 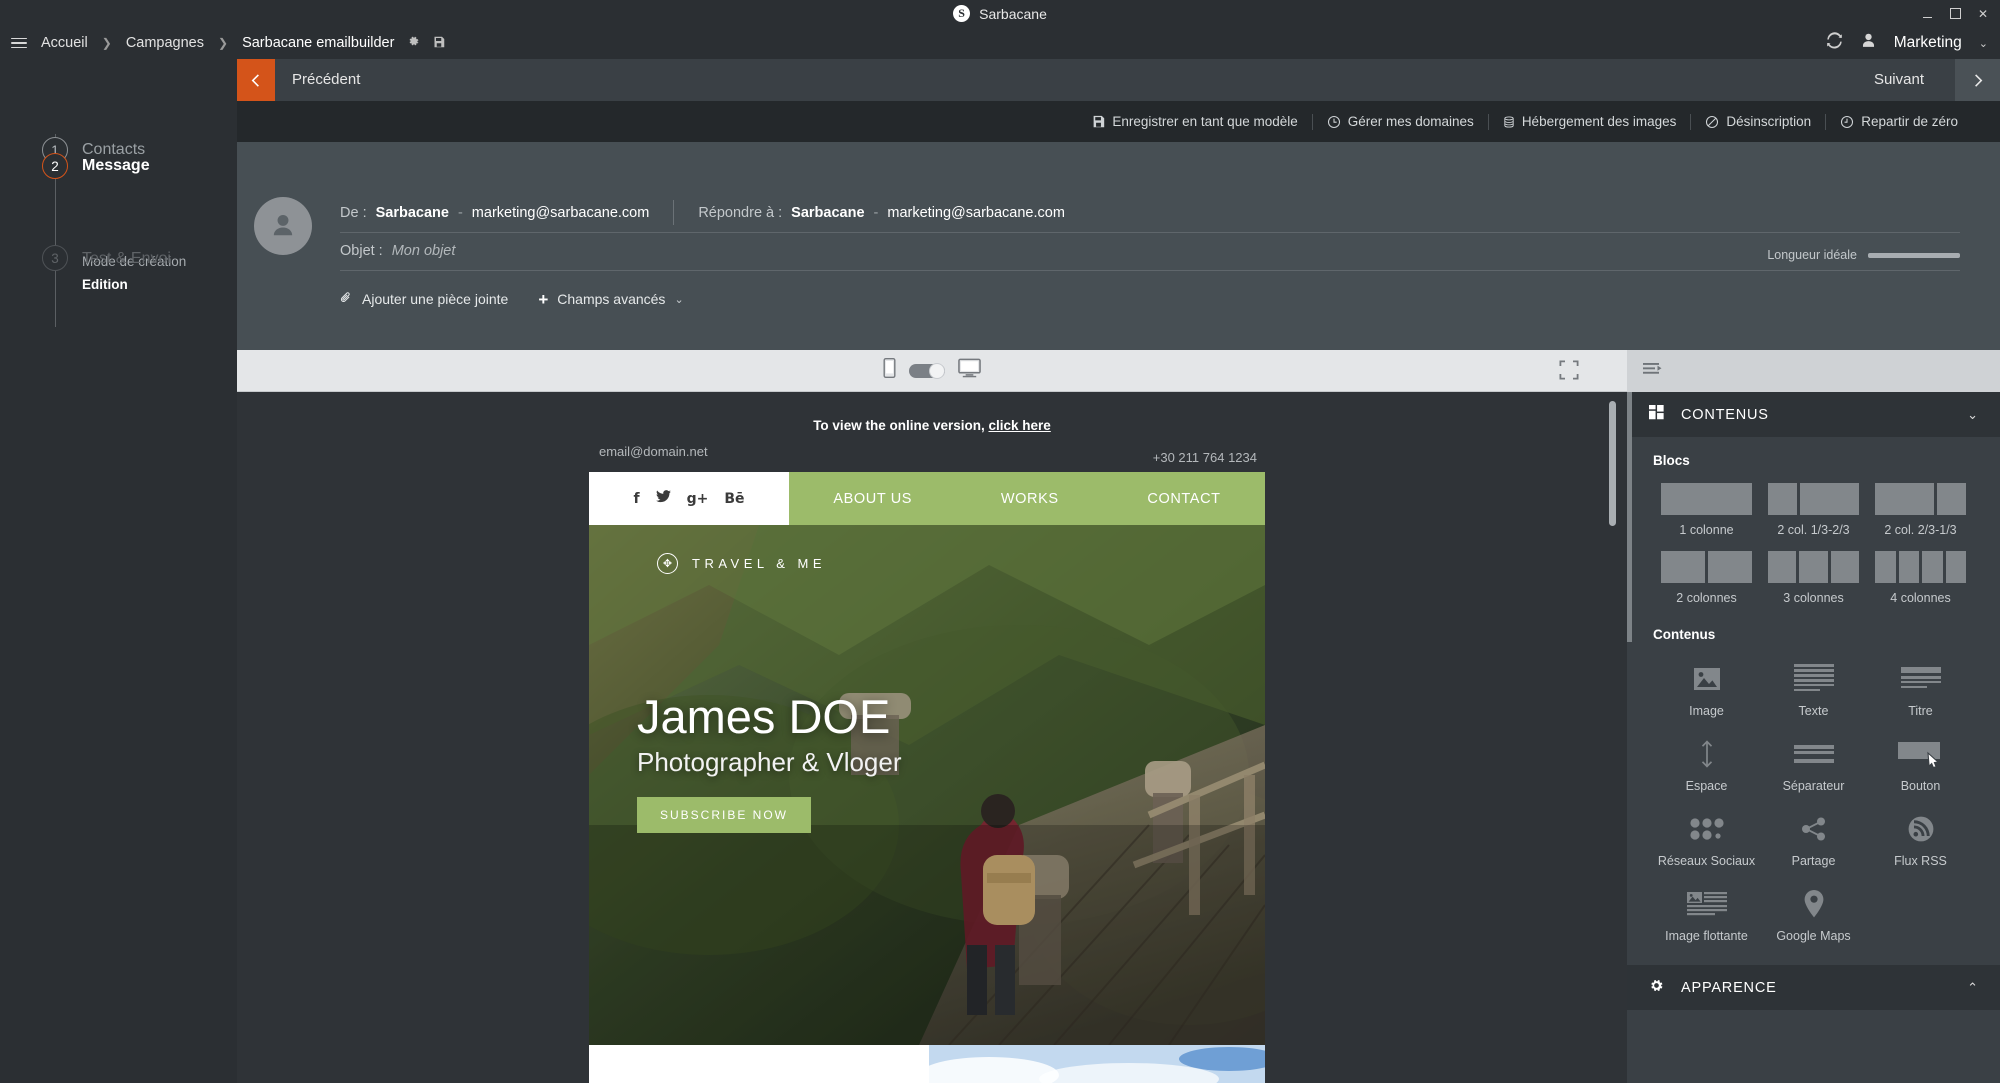 I want to click on paperclip-icon, so click(x=346, y=299).